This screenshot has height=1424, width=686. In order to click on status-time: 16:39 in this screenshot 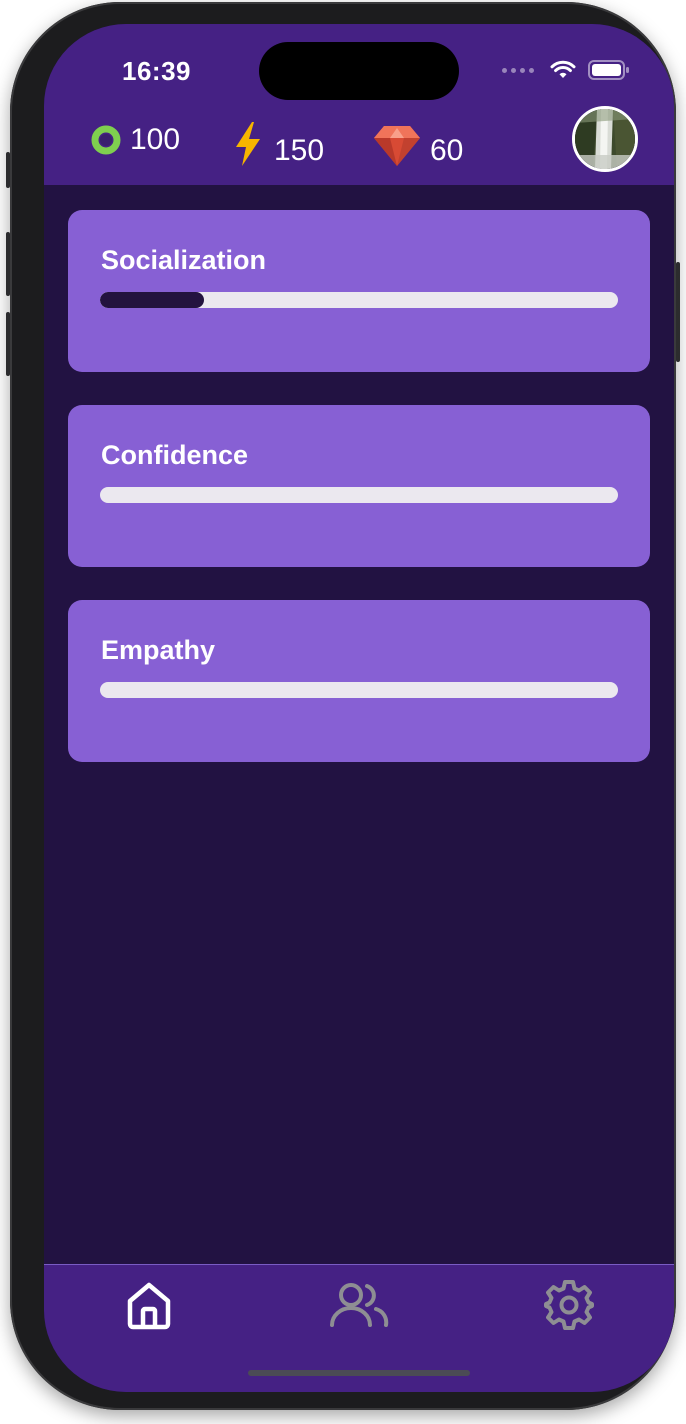, I will do `click(156, 71)`.